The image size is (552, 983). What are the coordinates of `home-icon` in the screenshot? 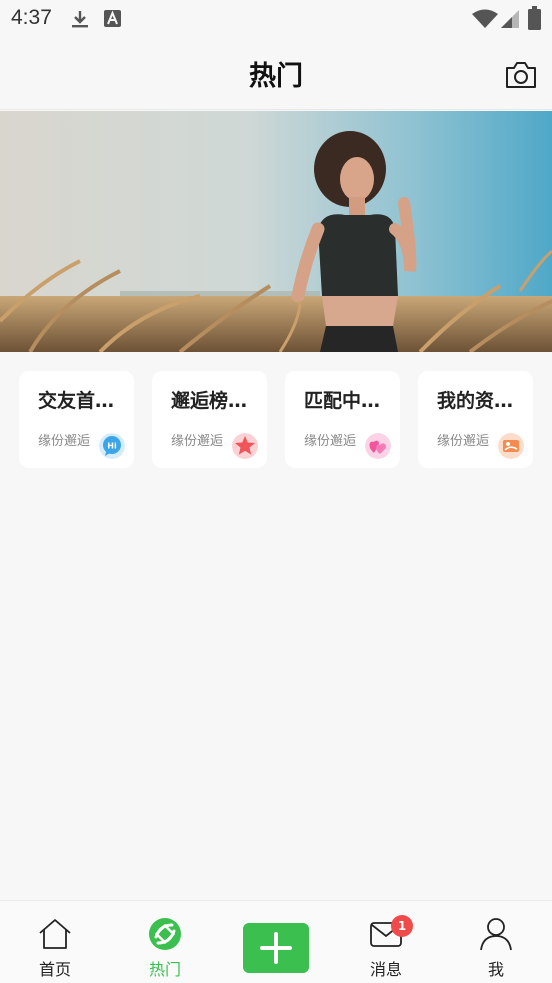 It's located at (55, 934).